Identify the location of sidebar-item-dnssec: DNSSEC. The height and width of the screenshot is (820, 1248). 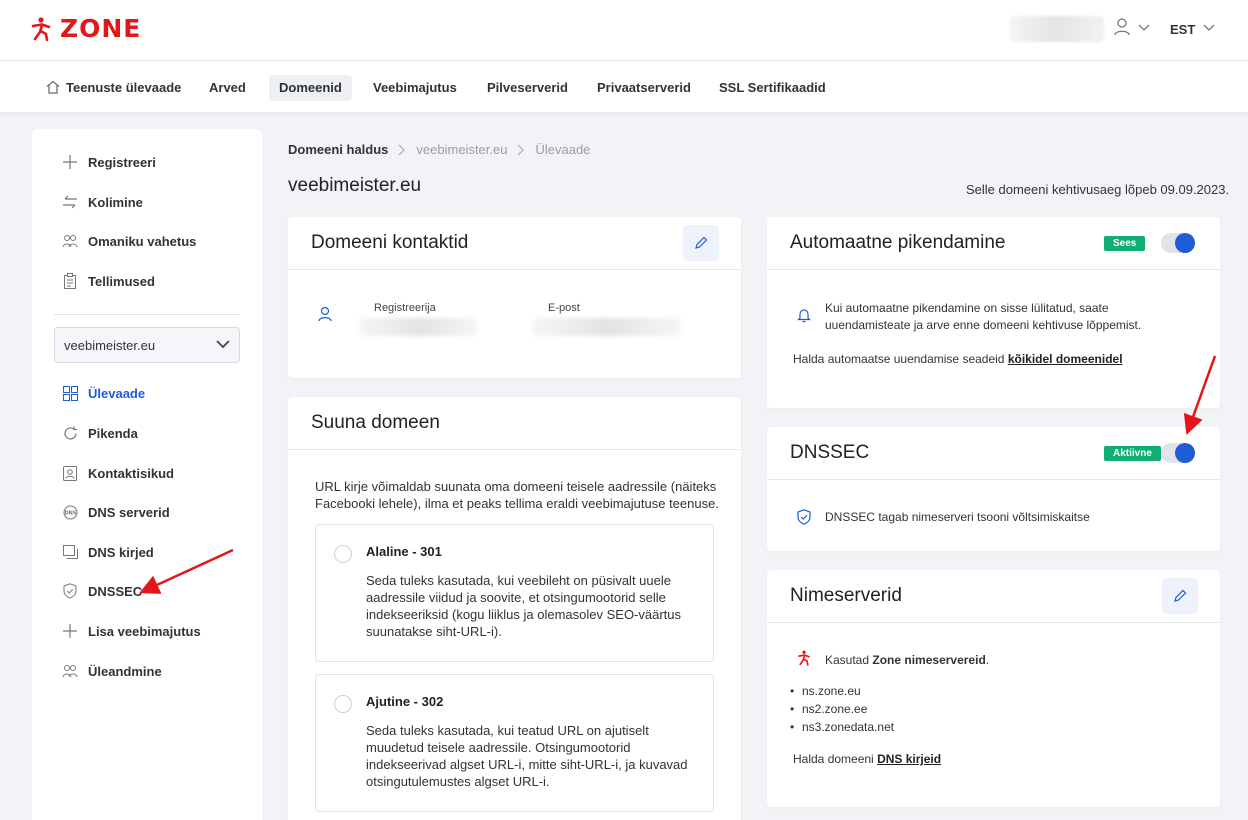
(102, 591).